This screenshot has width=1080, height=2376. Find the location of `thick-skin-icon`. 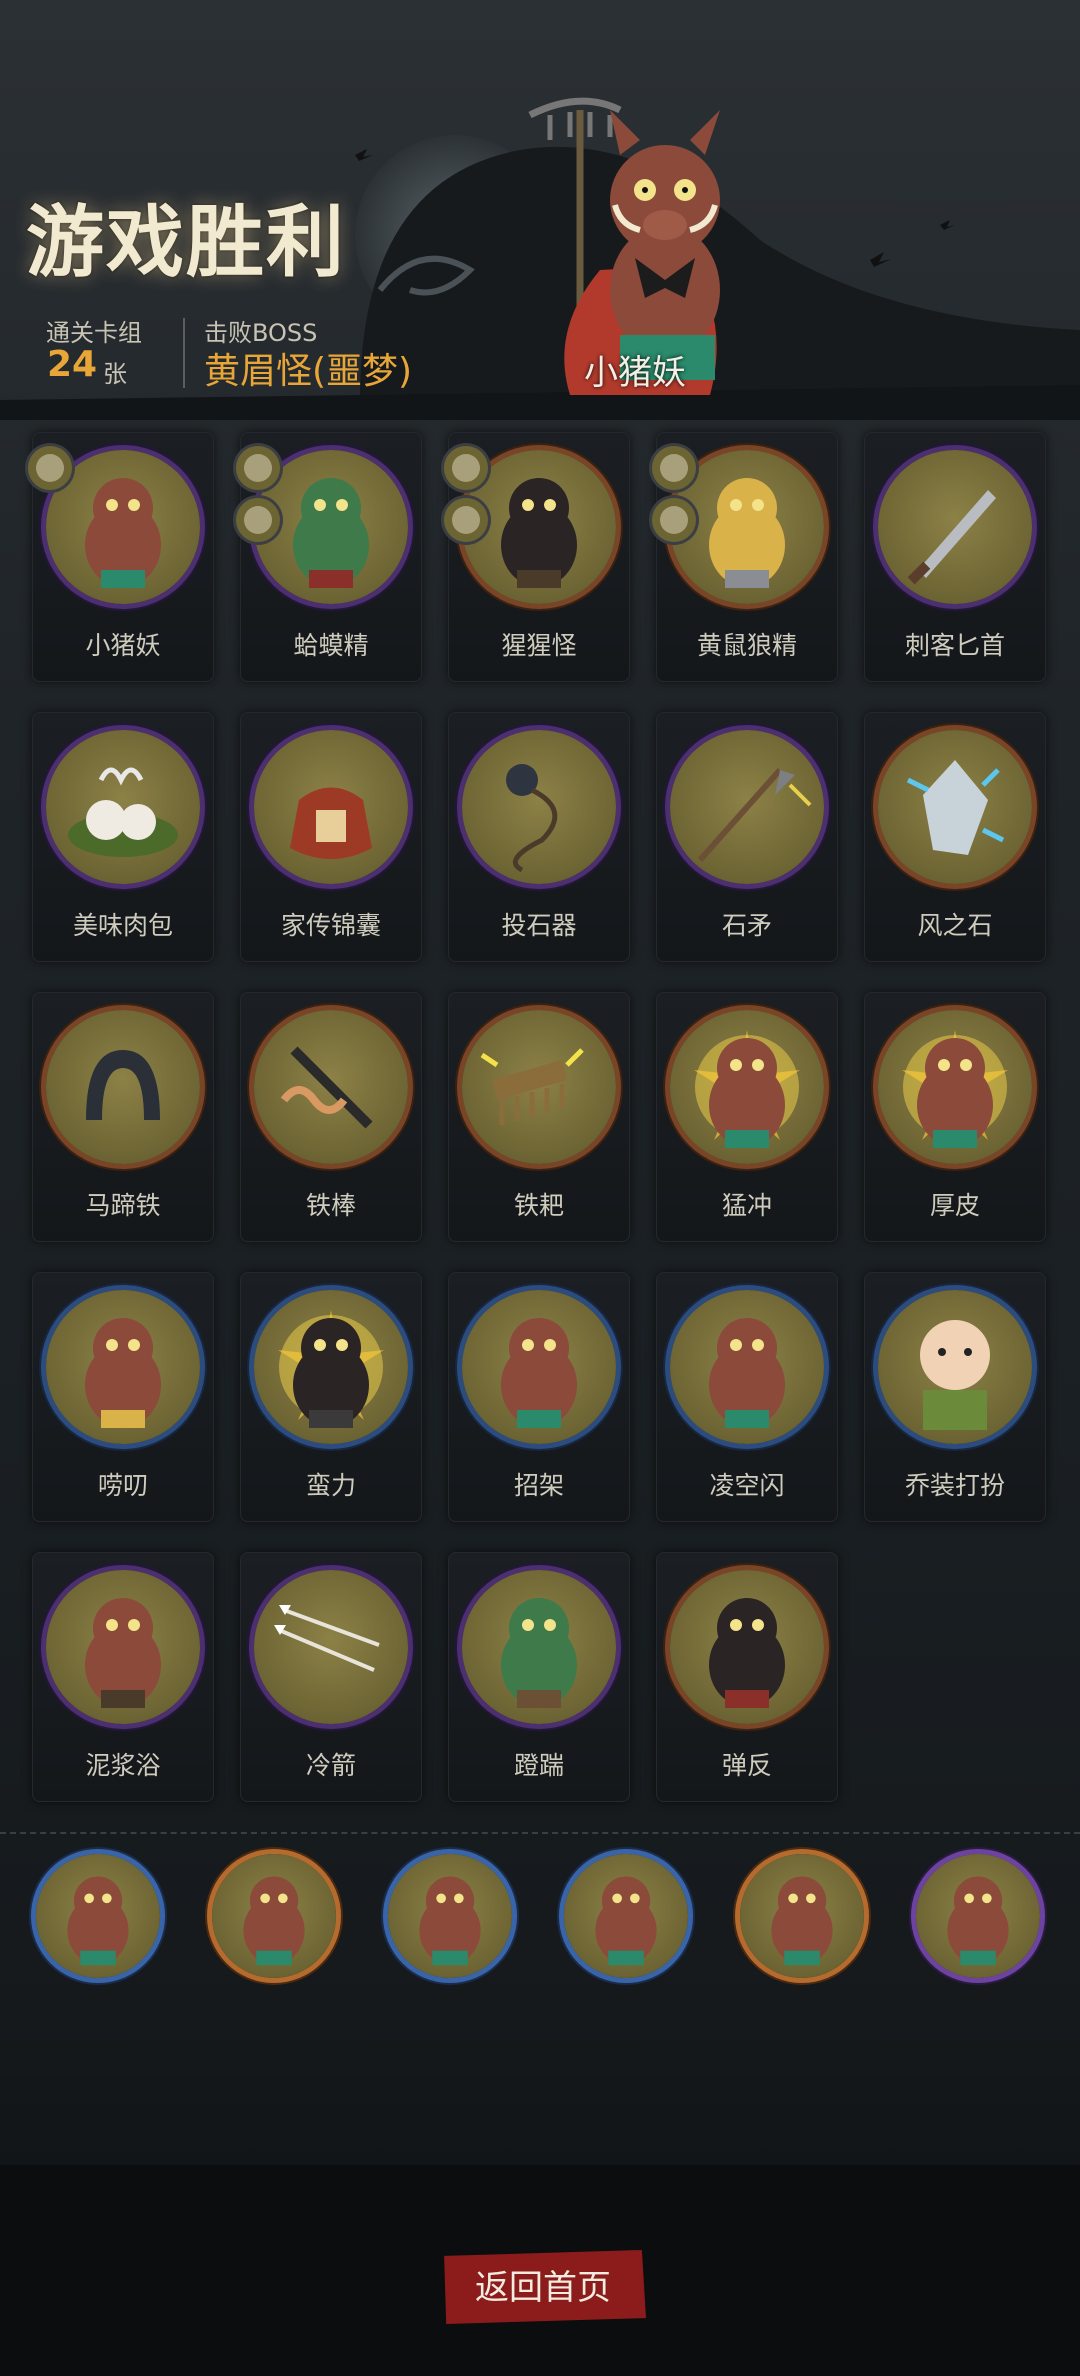

thick-skin-icon is located at coordinates (955, 1087).